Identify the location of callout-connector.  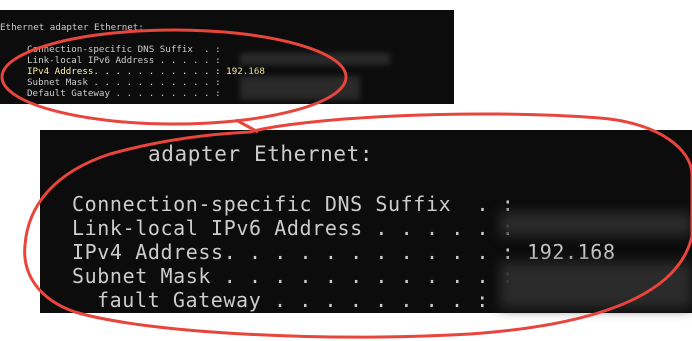
(247, 126).